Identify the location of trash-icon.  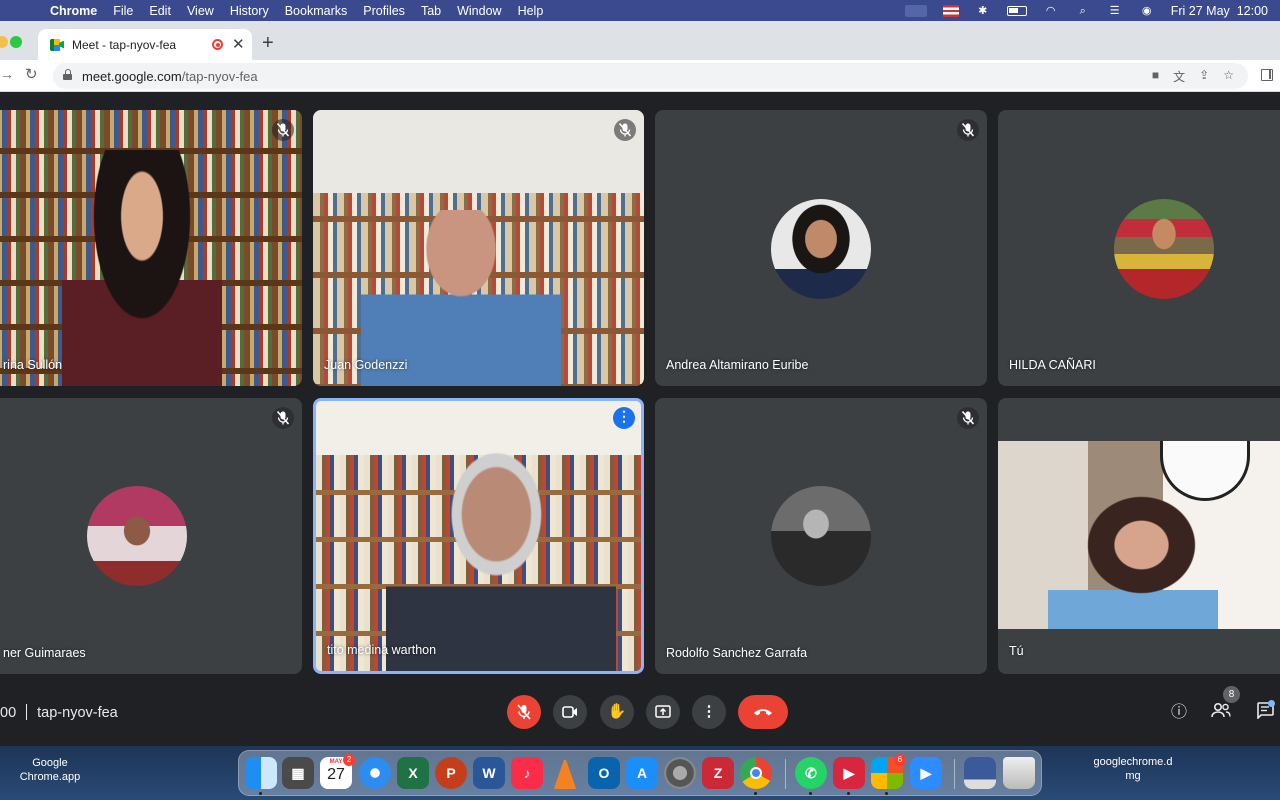
(1019, 773).